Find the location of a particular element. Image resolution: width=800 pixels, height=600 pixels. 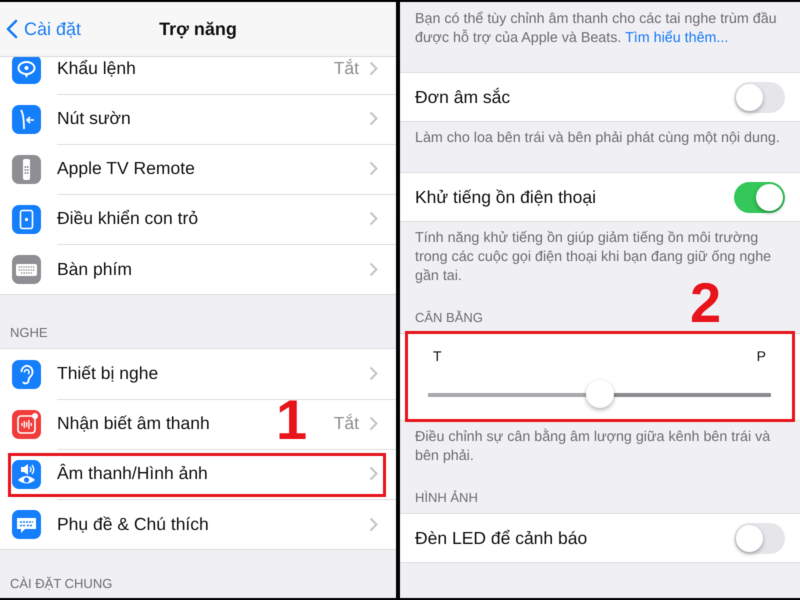

back-button: Cài đặt is located at coordinates (44, 29).